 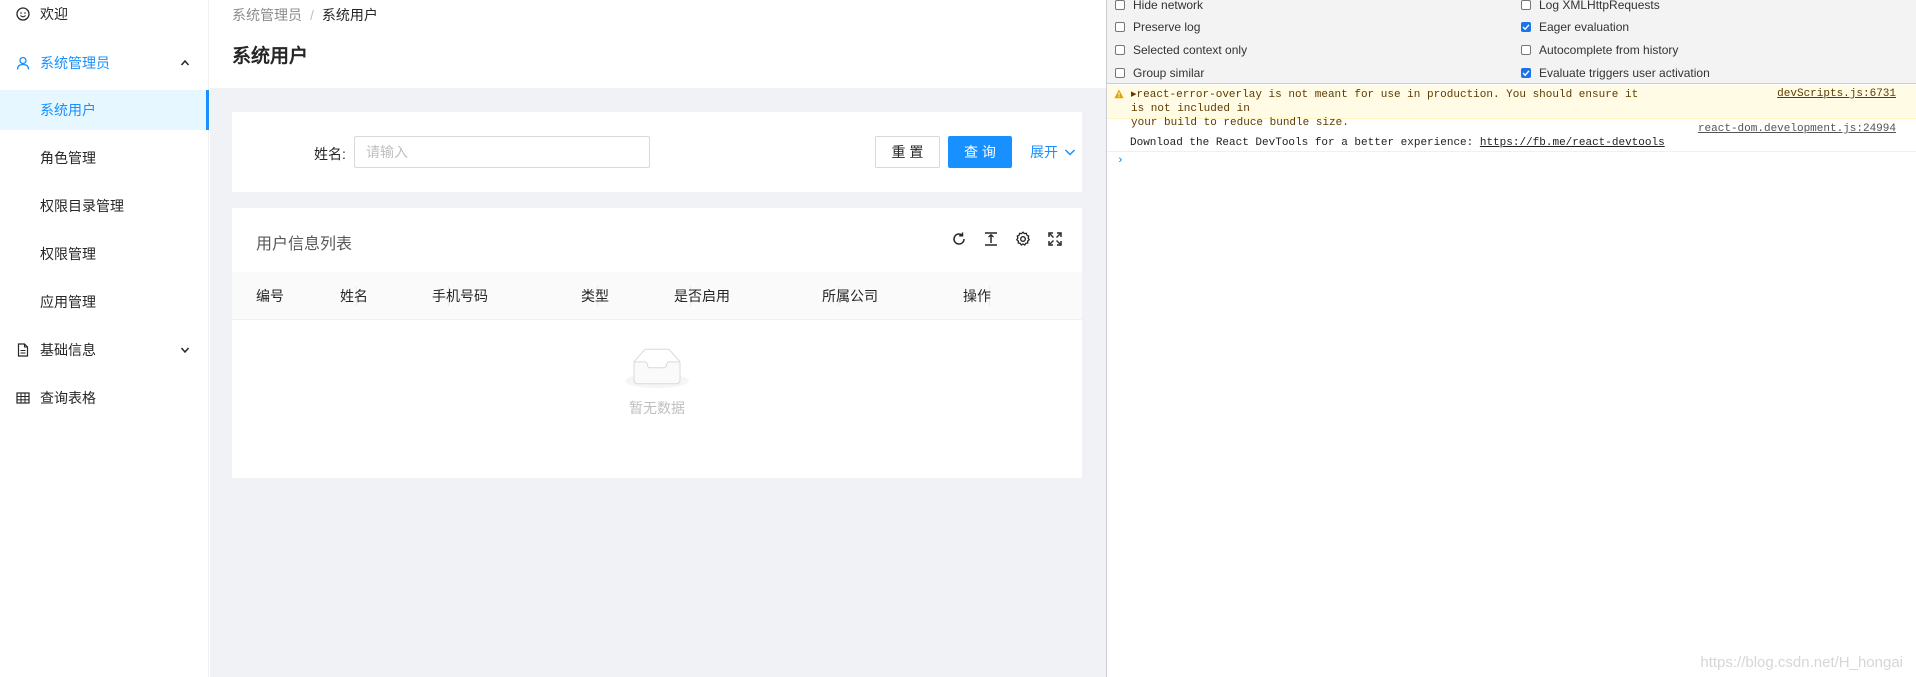 What do you see at coordinates (1512, 161) in the screenshot?
I see `console-prompt: ›` at bounding box center [1512, 161].